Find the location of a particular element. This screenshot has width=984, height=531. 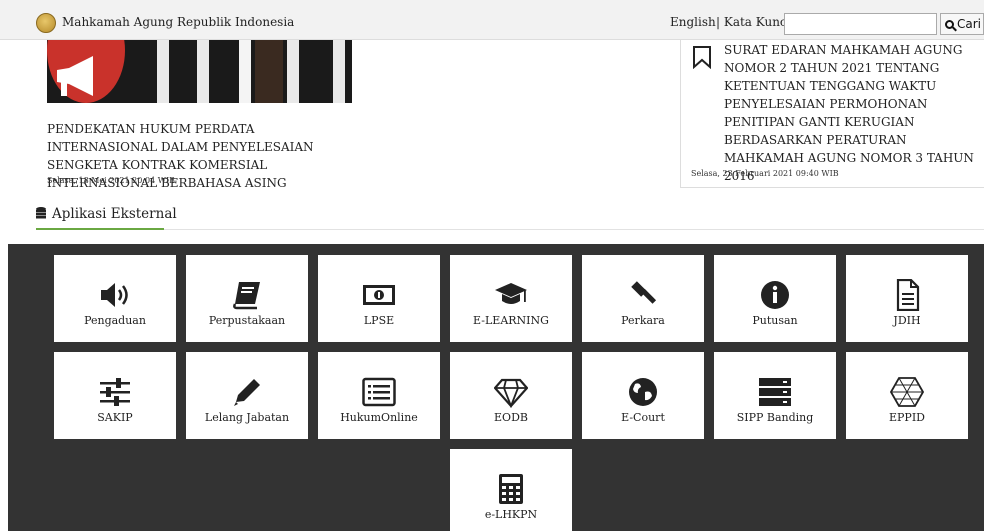

app-tile-sipp-banding: SIPP Banding is located at coordinates (775, 395).